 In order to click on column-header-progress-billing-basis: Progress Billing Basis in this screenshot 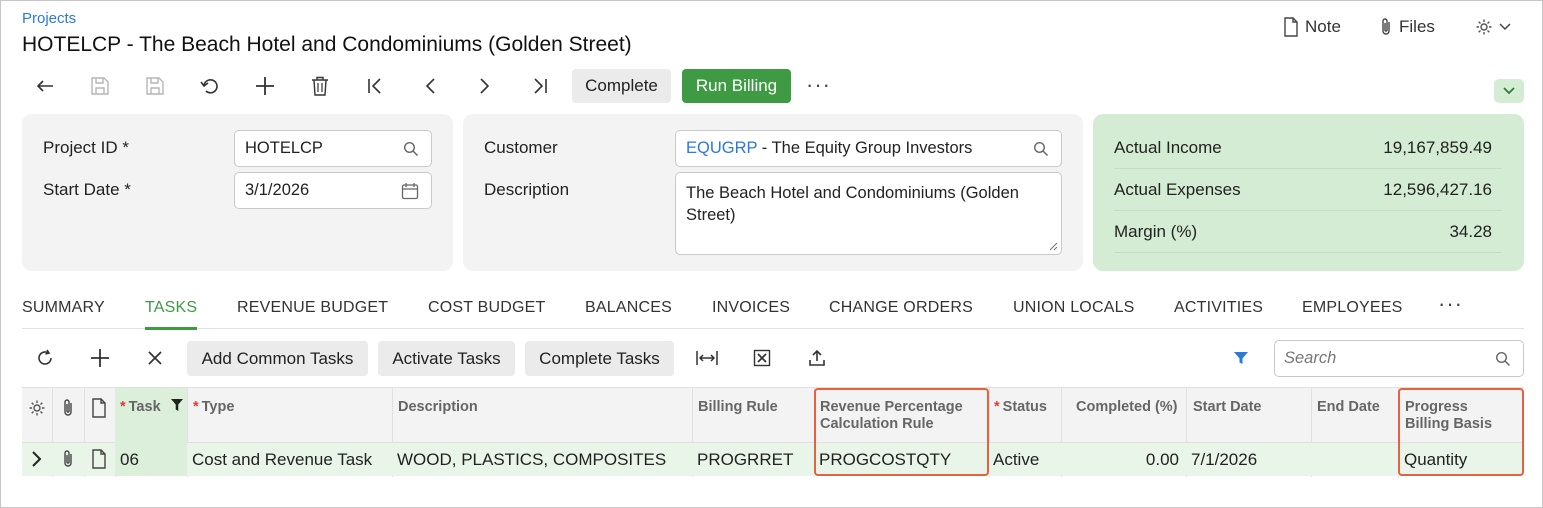, I will do `click(1448, 416)`.